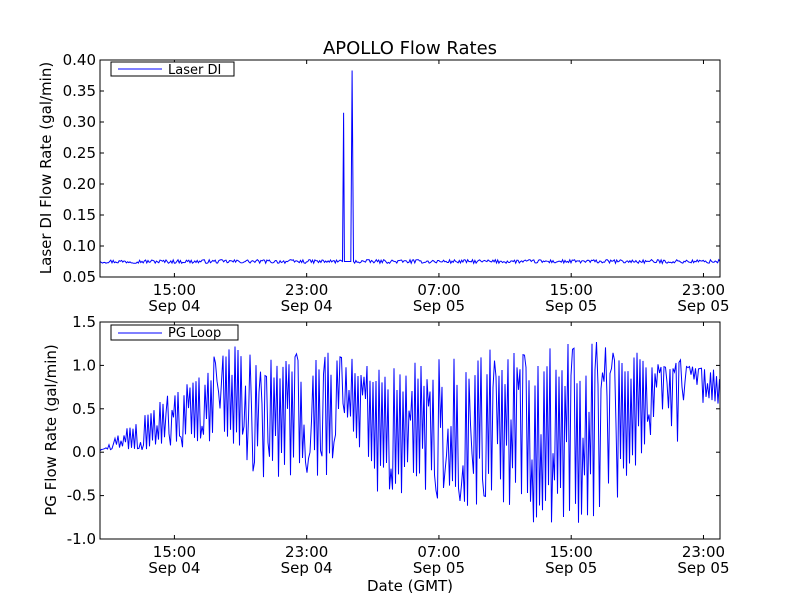 The width and height of the screenshot is (800, 600). Describe the element at coordinates (194, 70) in the screenshot. I see `laser-di-legend-label: Laser DI` at that location.